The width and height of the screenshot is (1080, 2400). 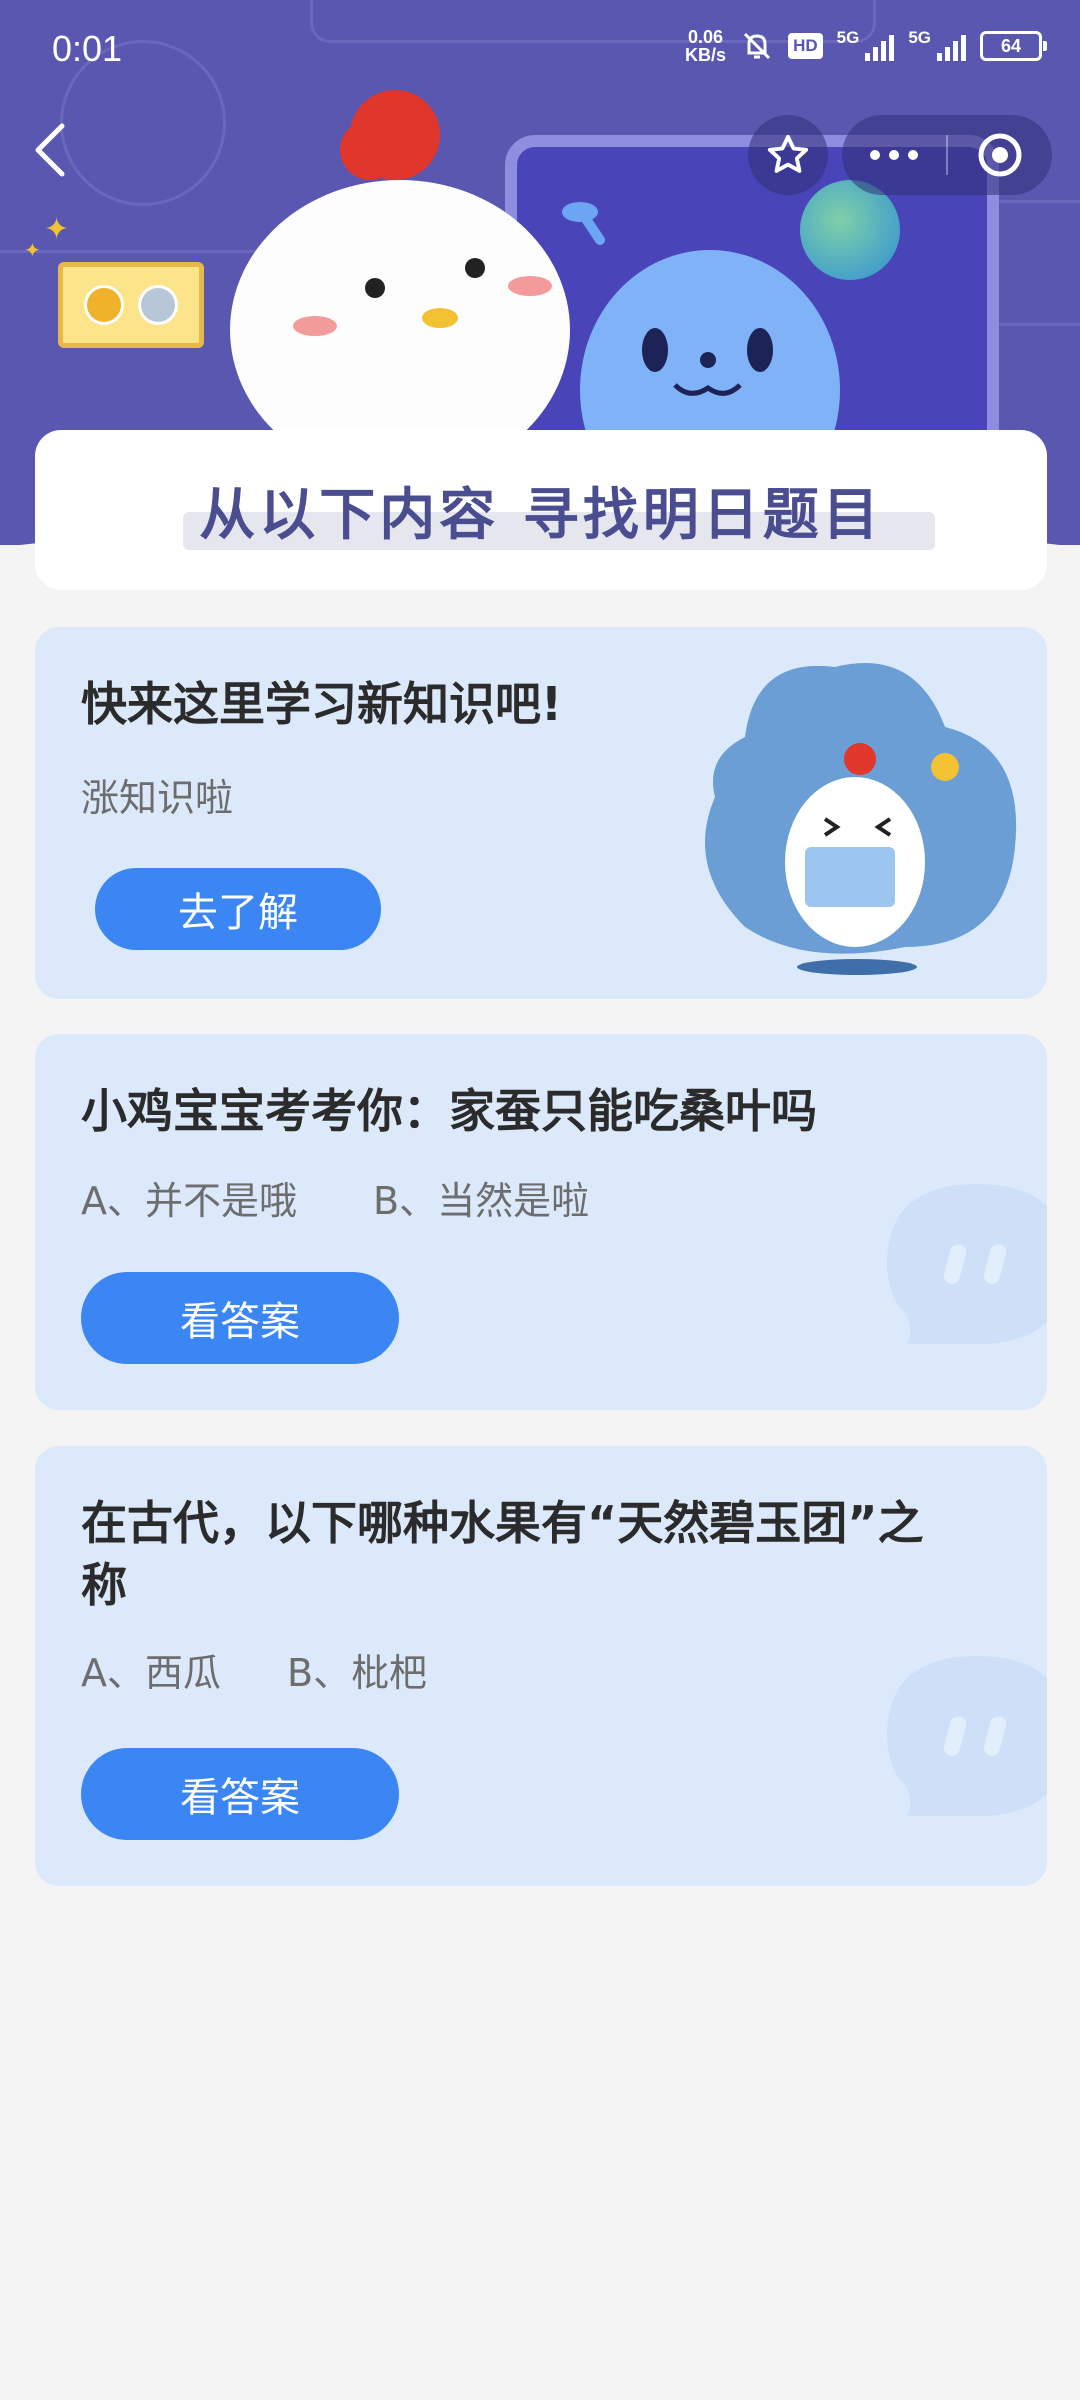 I want to click on gold-medal-icon, so click(x=104, y=305).